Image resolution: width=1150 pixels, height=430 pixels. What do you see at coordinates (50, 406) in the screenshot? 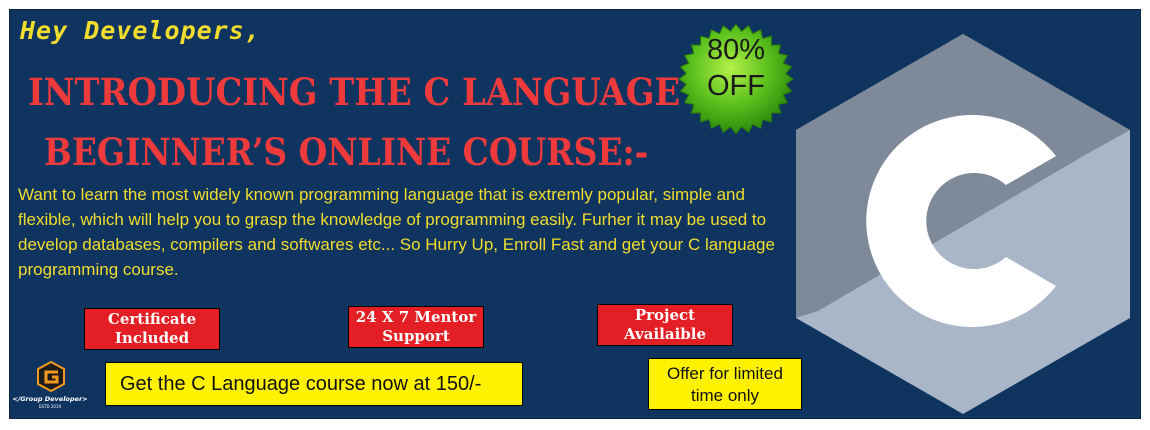
I see `brand-estd: ESTD 2019` at bounding box center [50, 406].